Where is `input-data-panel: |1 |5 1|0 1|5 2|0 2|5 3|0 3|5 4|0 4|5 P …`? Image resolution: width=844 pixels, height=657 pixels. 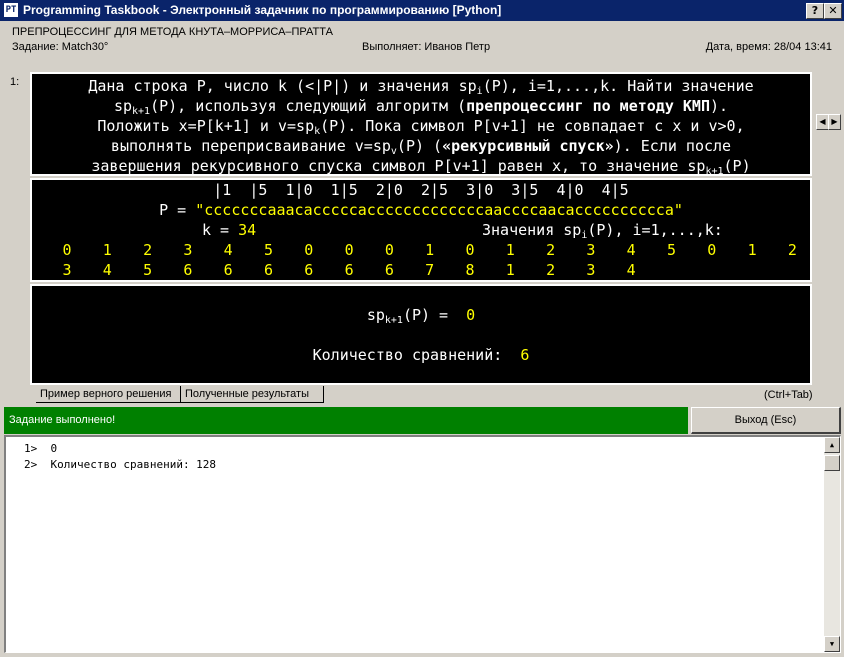 input-data-panel: |1 |5 1|0 1|5 2|0 2|5 3|0 3|5 4|0 4|5 P … is located at coordinates (421, 230).